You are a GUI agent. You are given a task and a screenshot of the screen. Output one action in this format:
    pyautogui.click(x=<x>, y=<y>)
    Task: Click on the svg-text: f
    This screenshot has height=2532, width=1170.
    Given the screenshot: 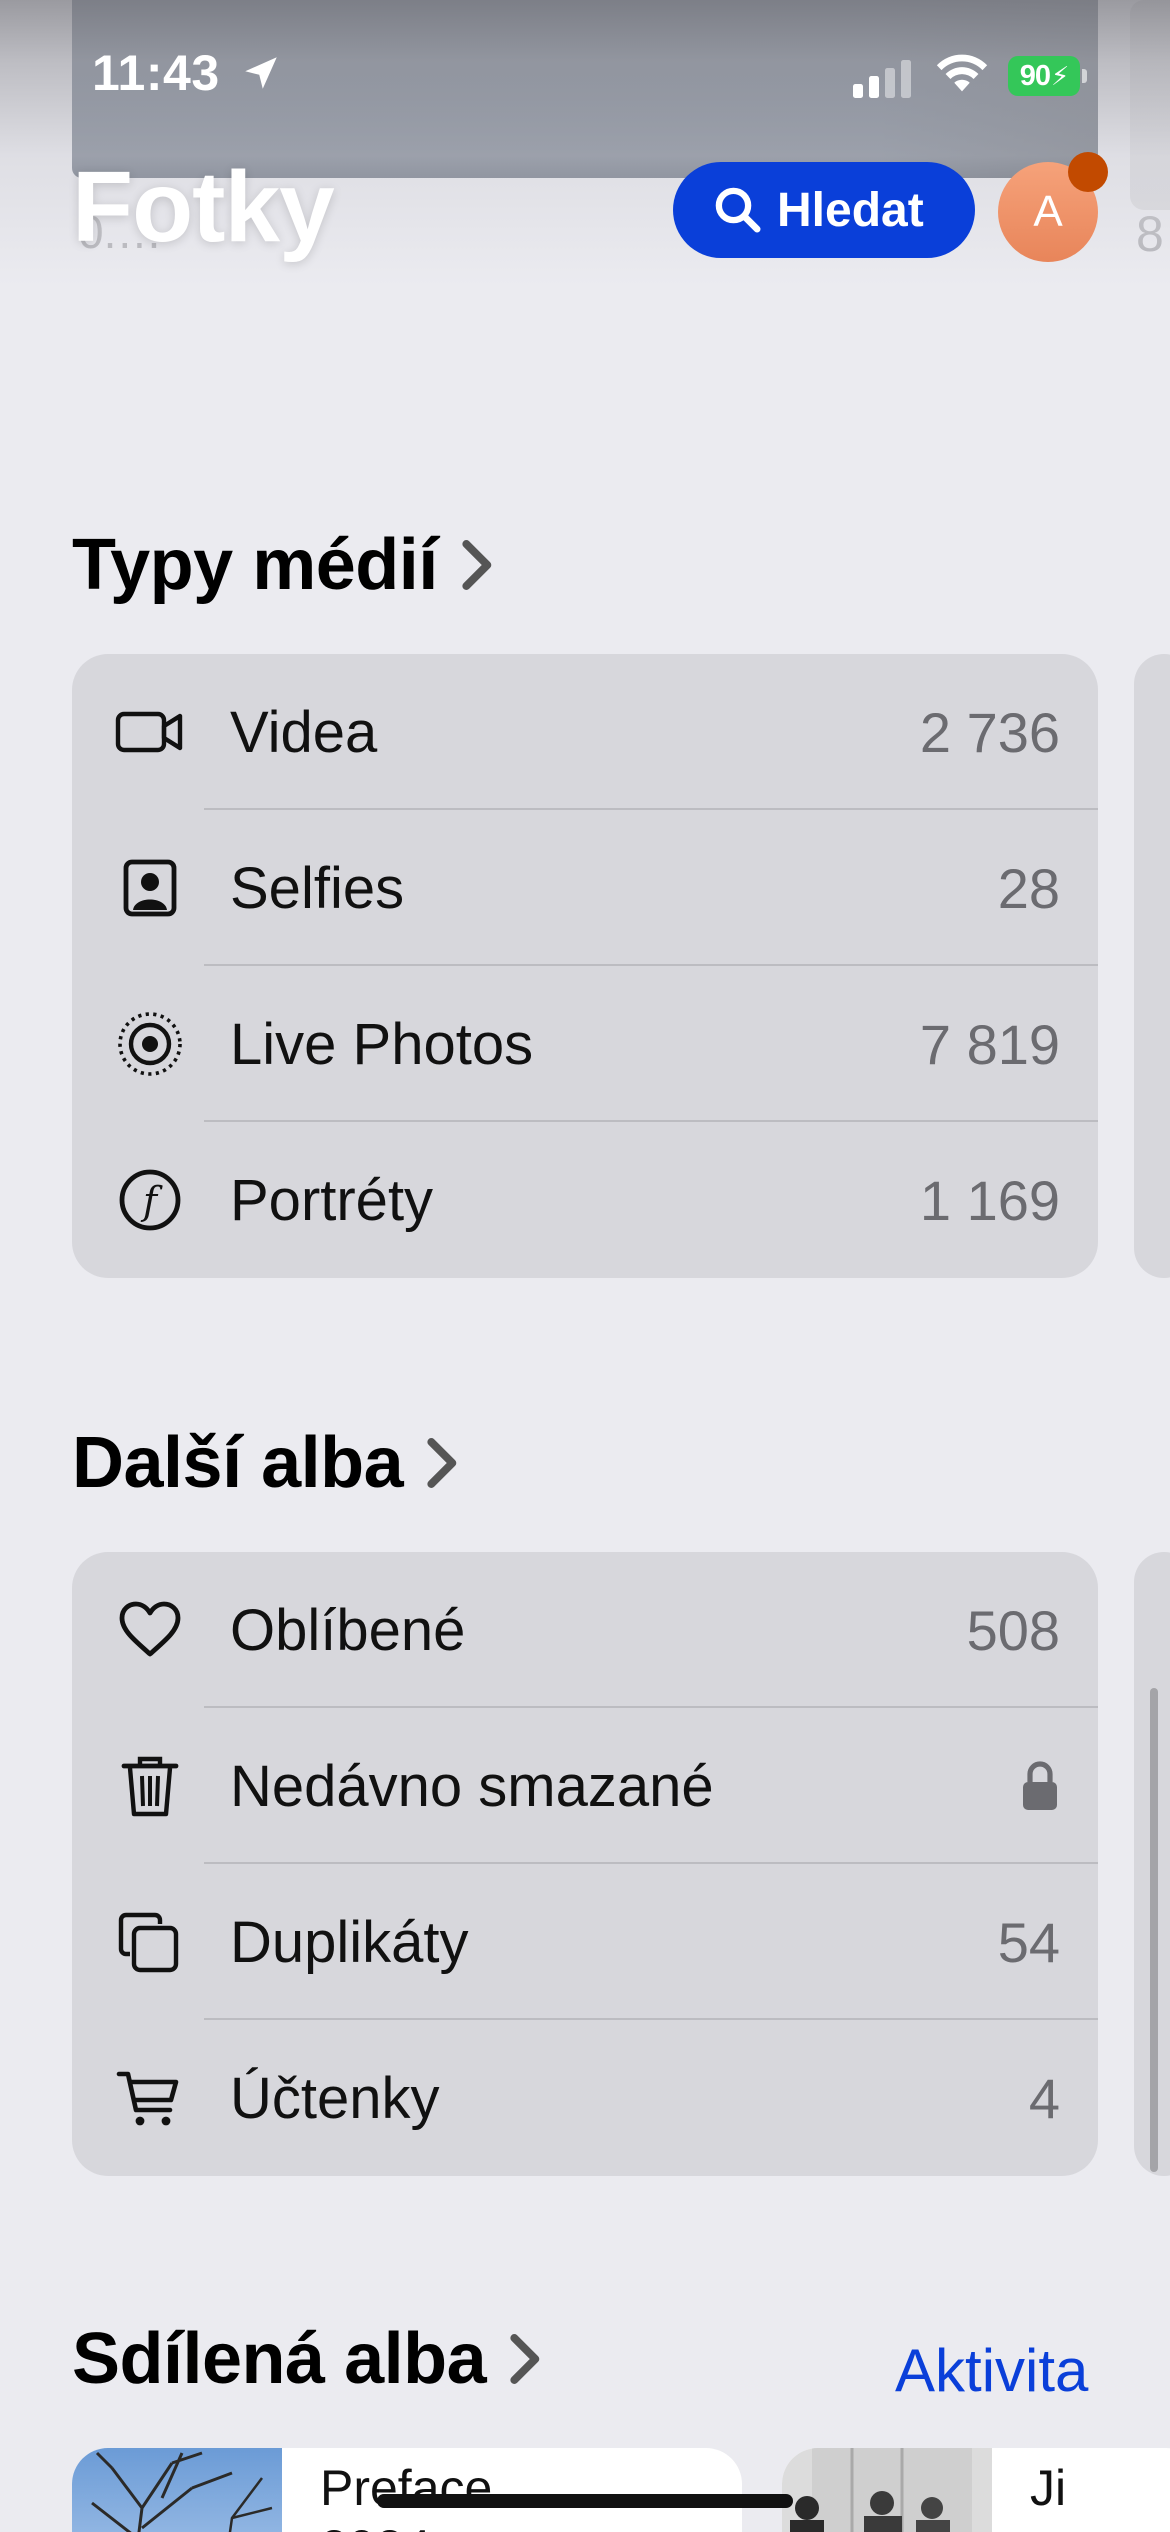 What is the action you would take?
    pyautogui.click(x=151, y=1201)
    